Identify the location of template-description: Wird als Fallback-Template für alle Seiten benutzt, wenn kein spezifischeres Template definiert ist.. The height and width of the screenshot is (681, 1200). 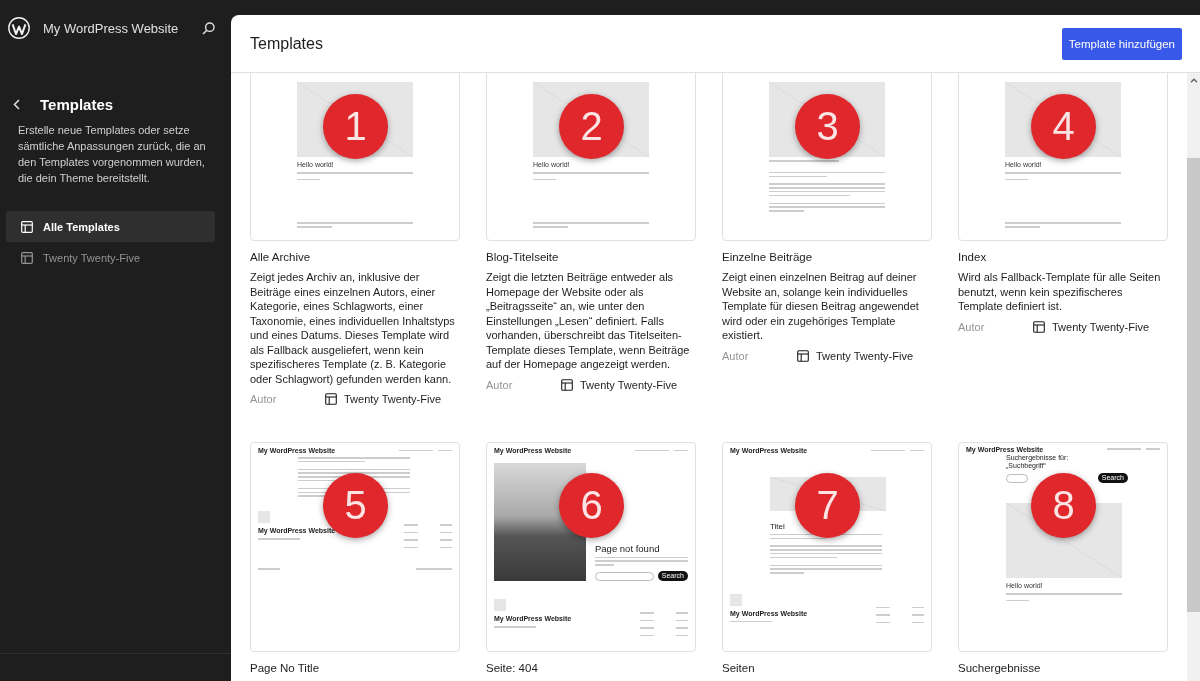
(1060, 292).